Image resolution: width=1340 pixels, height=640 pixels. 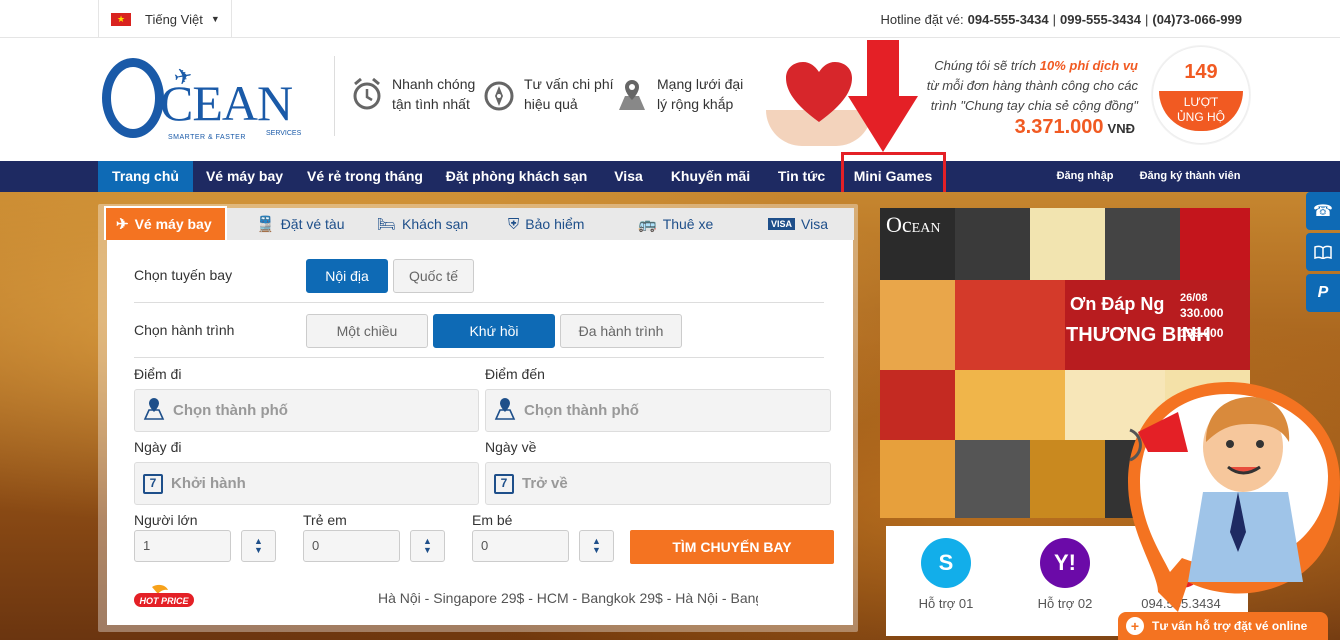 I want to click on banner-price-1: 330.000, so click(x=1202, y=313).